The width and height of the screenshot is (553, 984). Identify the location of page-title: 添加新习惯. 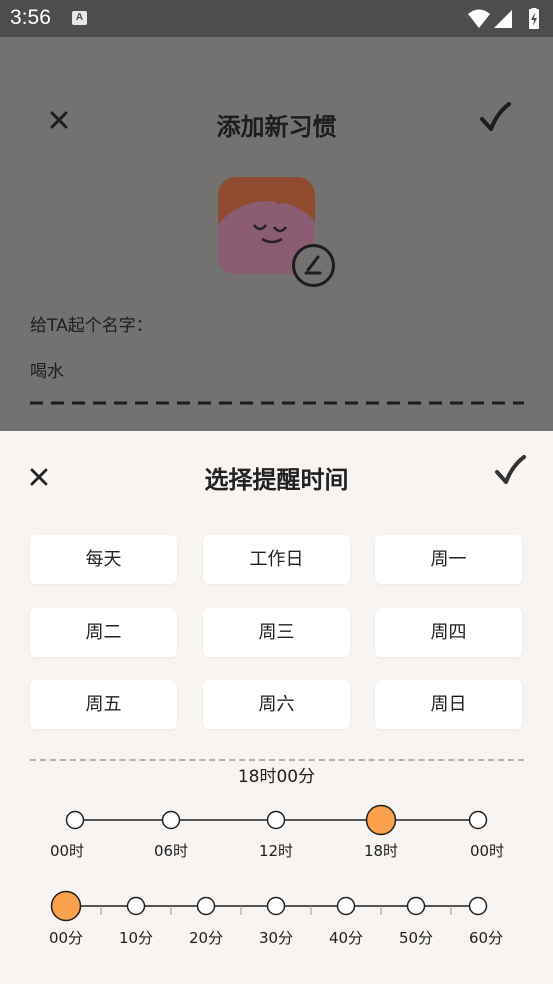
(276, 127).